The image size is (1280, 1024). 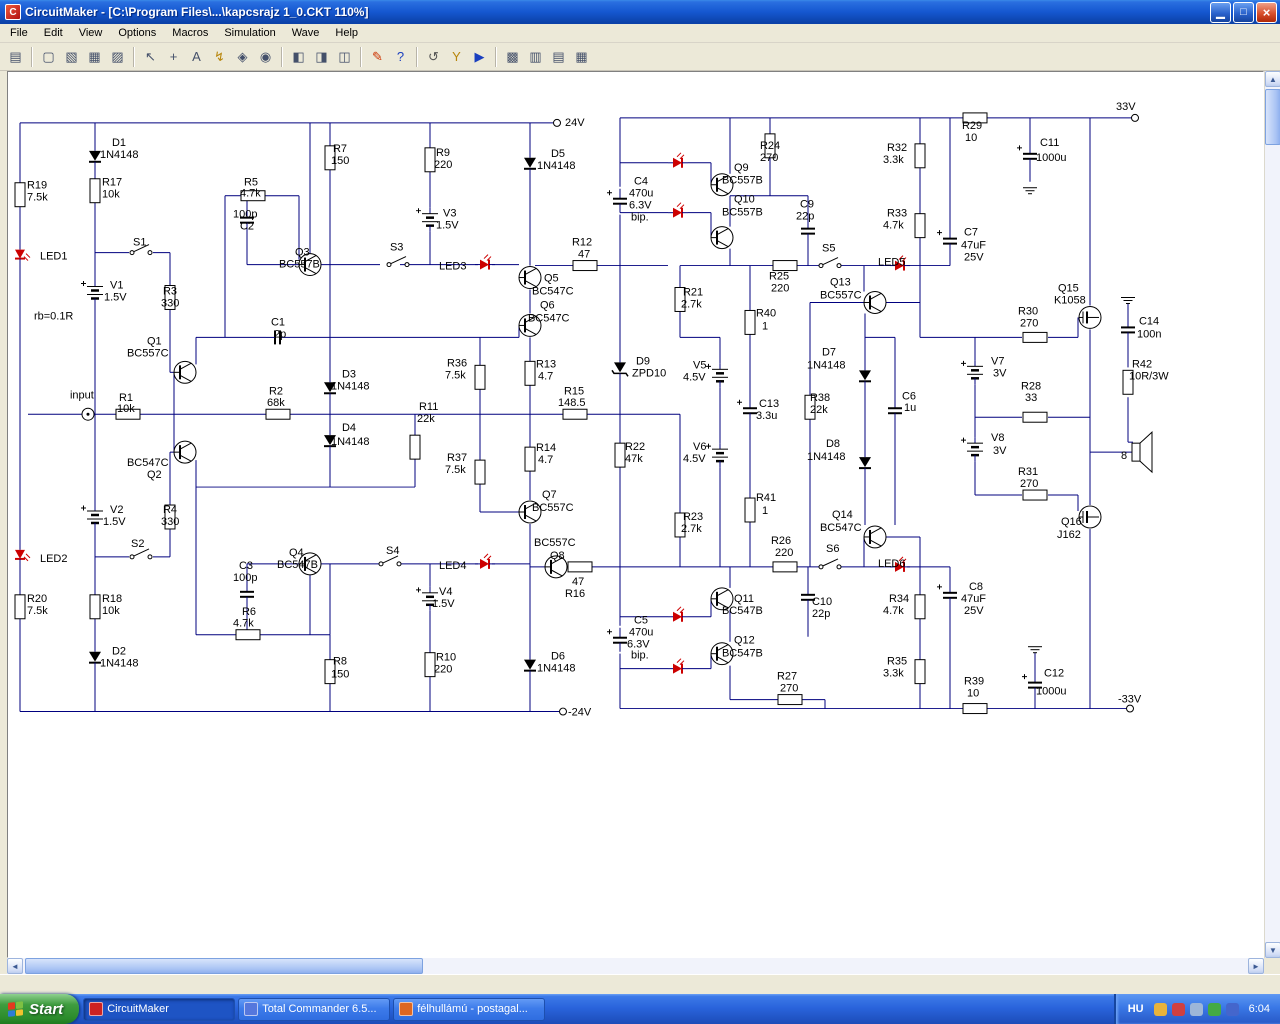 What do you see at coordinates (427, 219) in the screenshot?
I see `component-V3` at bounding box center [427, 219].